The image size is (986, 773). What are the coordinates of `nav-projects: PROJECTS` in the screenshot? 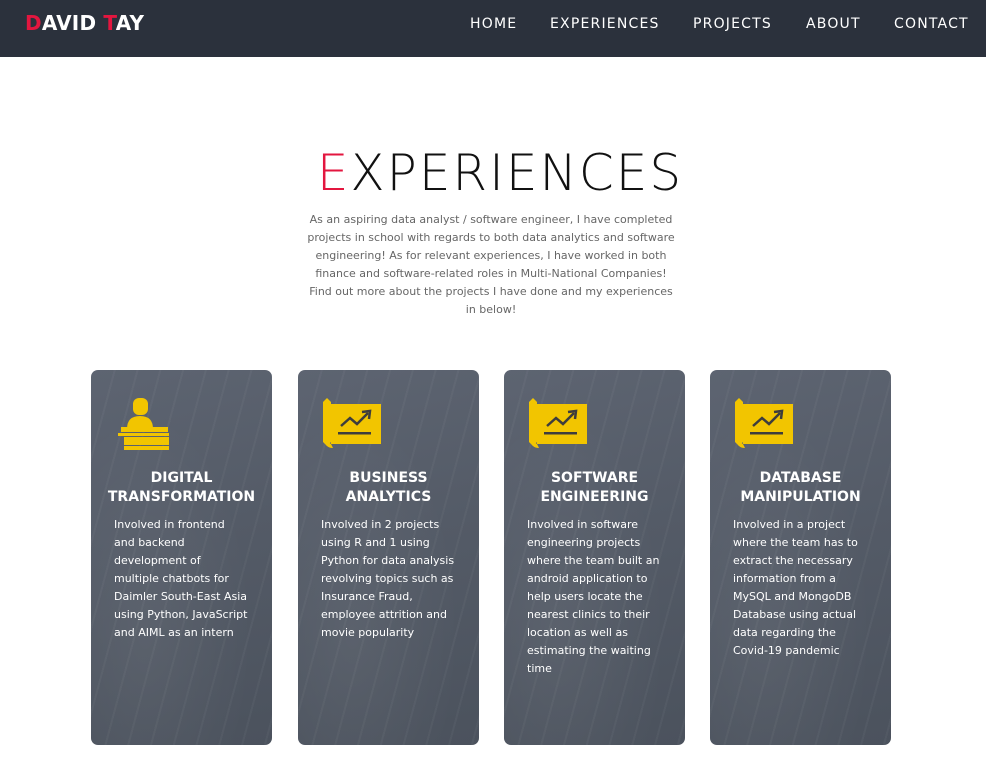 It's located at (732, 24).